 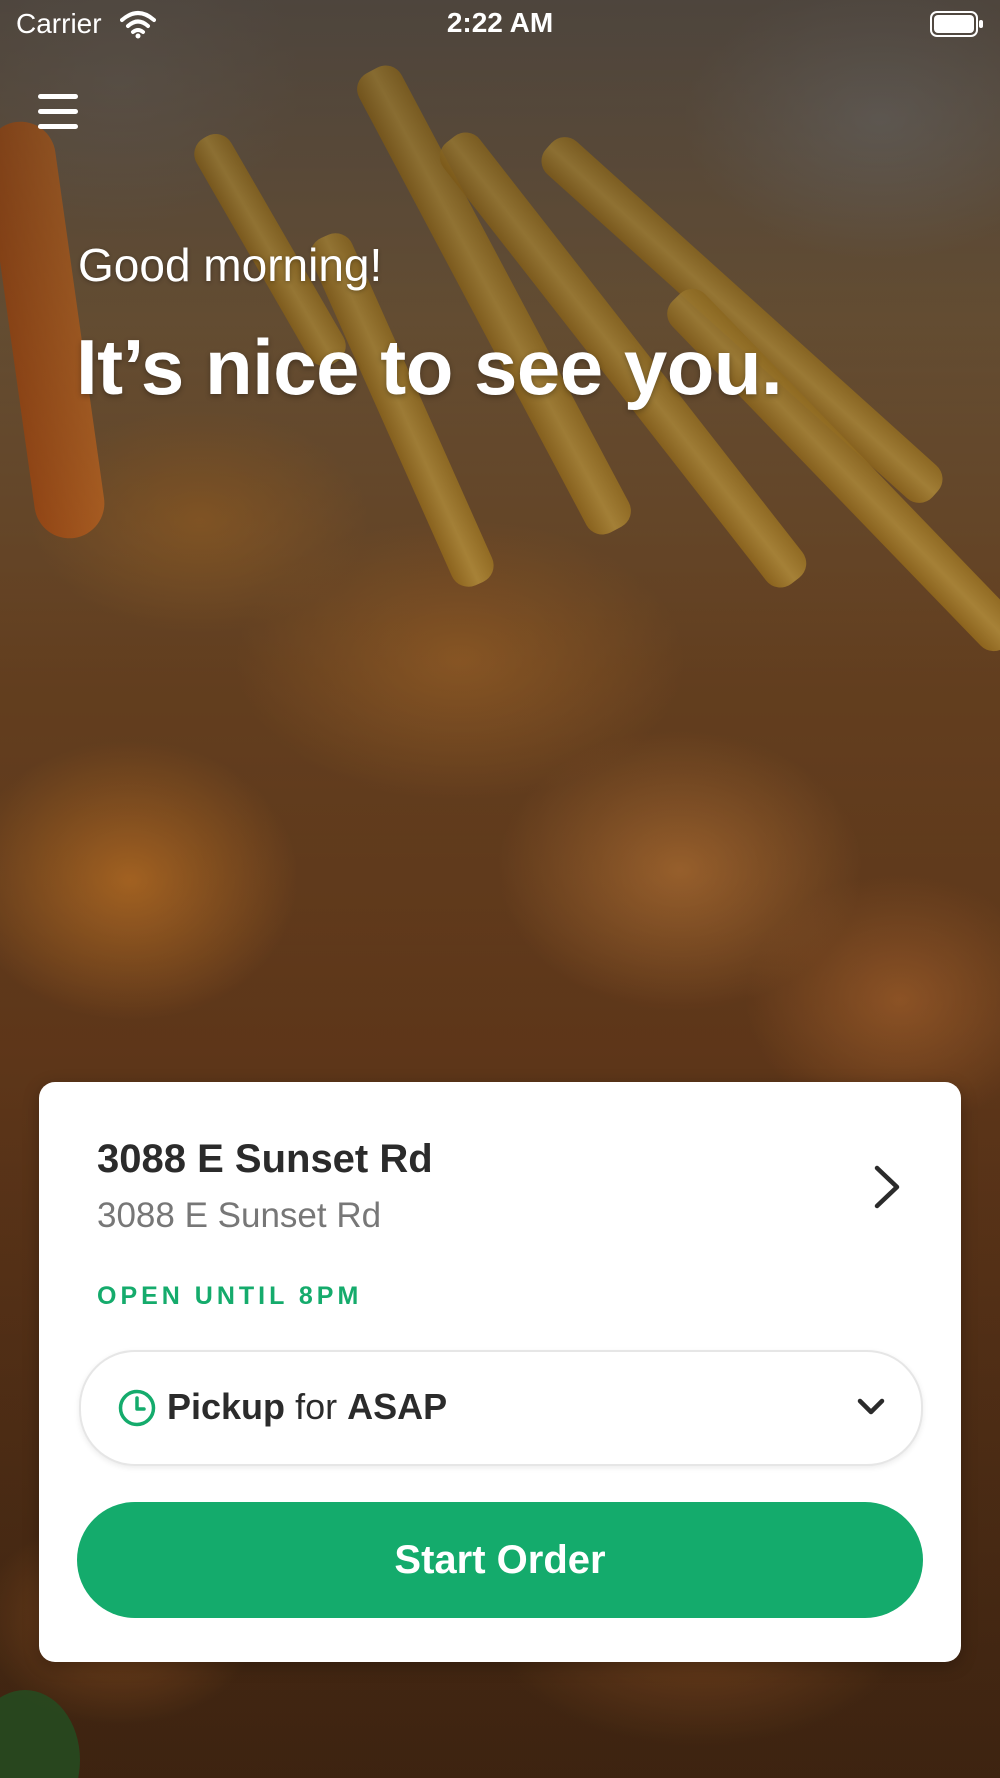 What do you see at coordinates (265, 1159) in the screenshot?
I see `location-name: 3088 E Sunset Rd` at bounding box center [265, 1159].